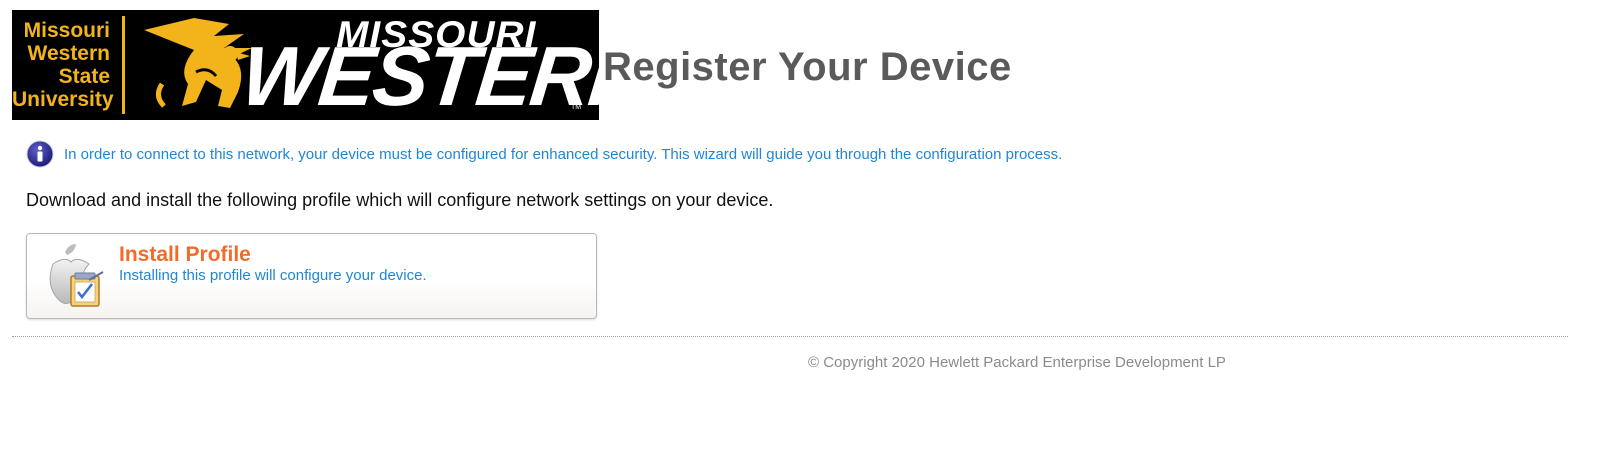  What do you see at coordinates (807, 67) in the screenshot?
I see `page-title: Register Your Device` at bounding box center [807, 67].